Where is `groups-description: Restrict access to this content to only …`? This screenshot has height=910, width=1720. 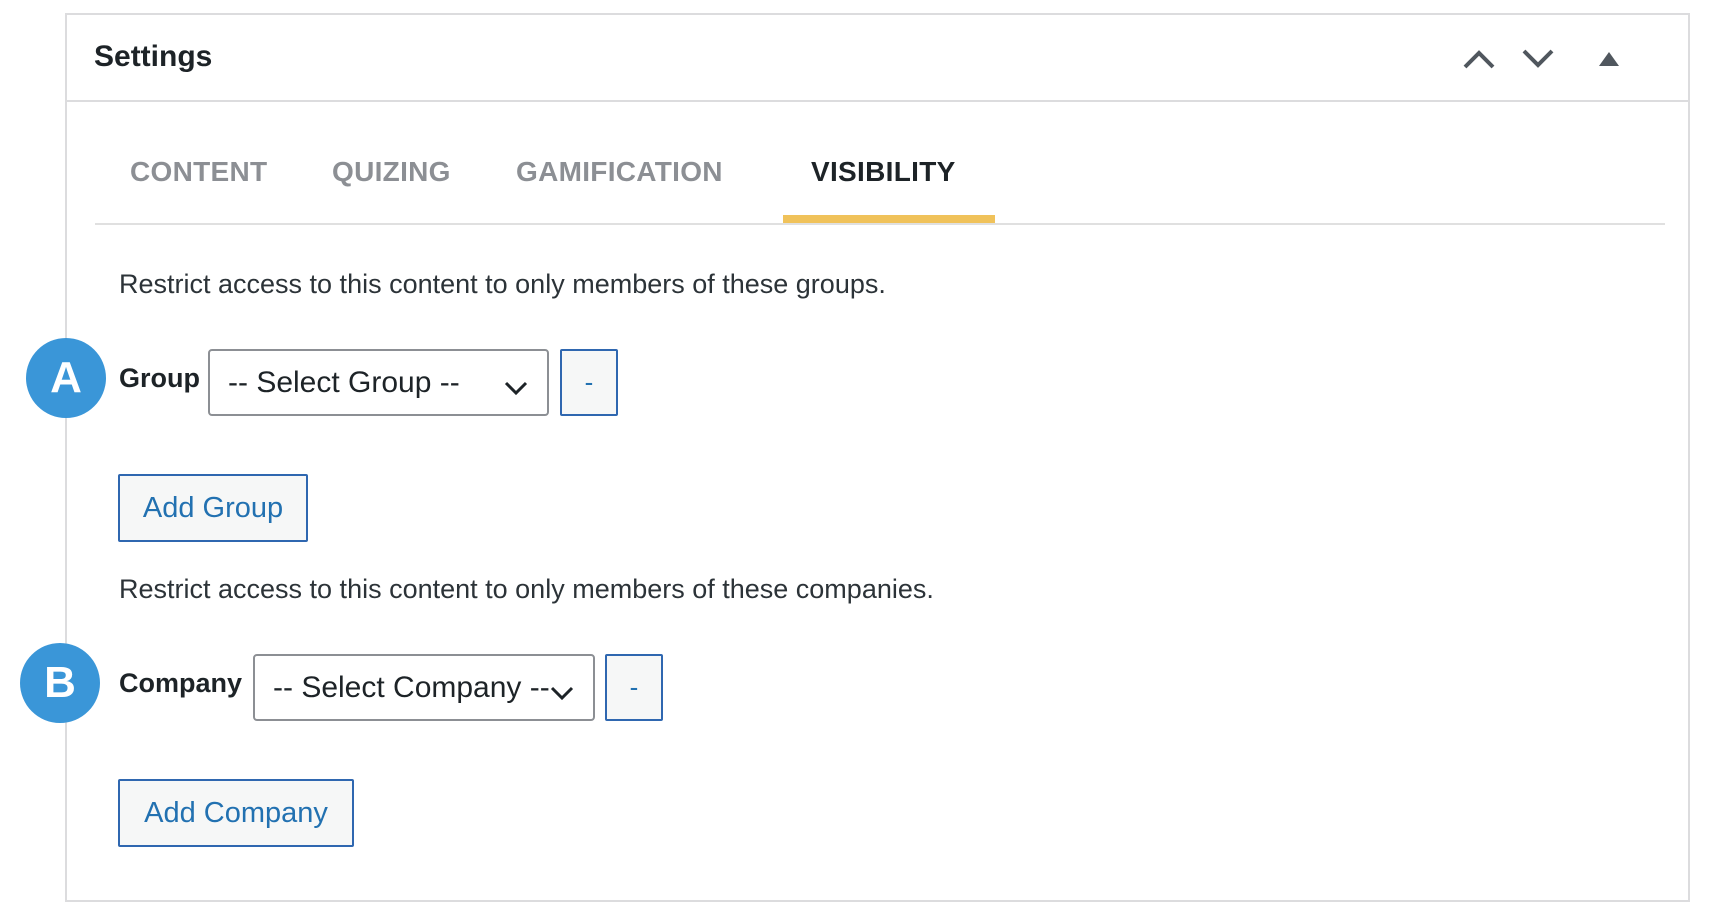
groups-description: Restrict access to this content to only … is located at coordinates (502, 284).